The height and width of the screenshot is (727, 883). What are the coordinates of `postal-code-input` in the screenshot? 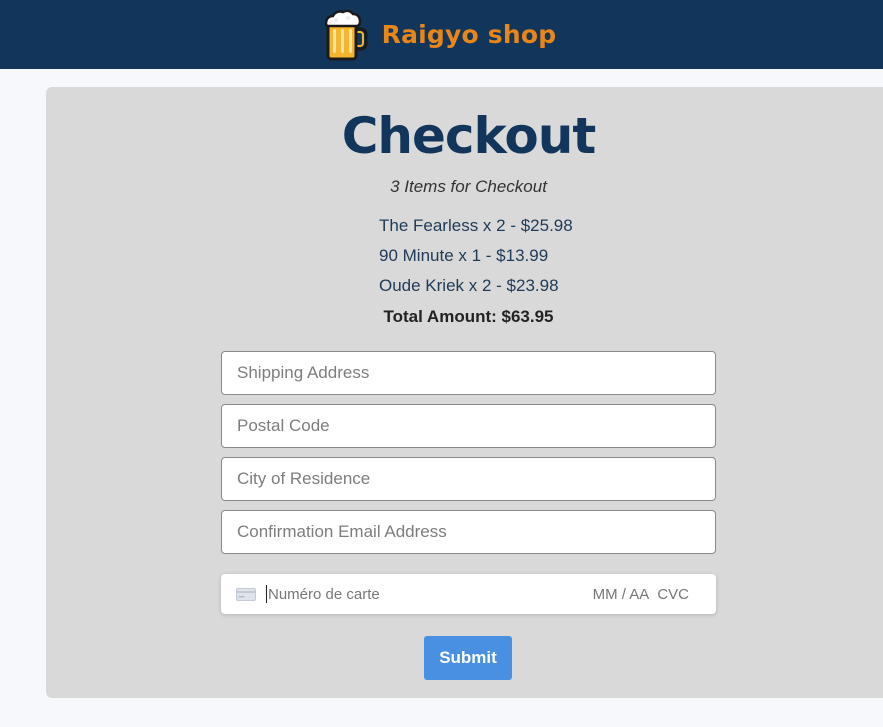 It's located at (468, 426).